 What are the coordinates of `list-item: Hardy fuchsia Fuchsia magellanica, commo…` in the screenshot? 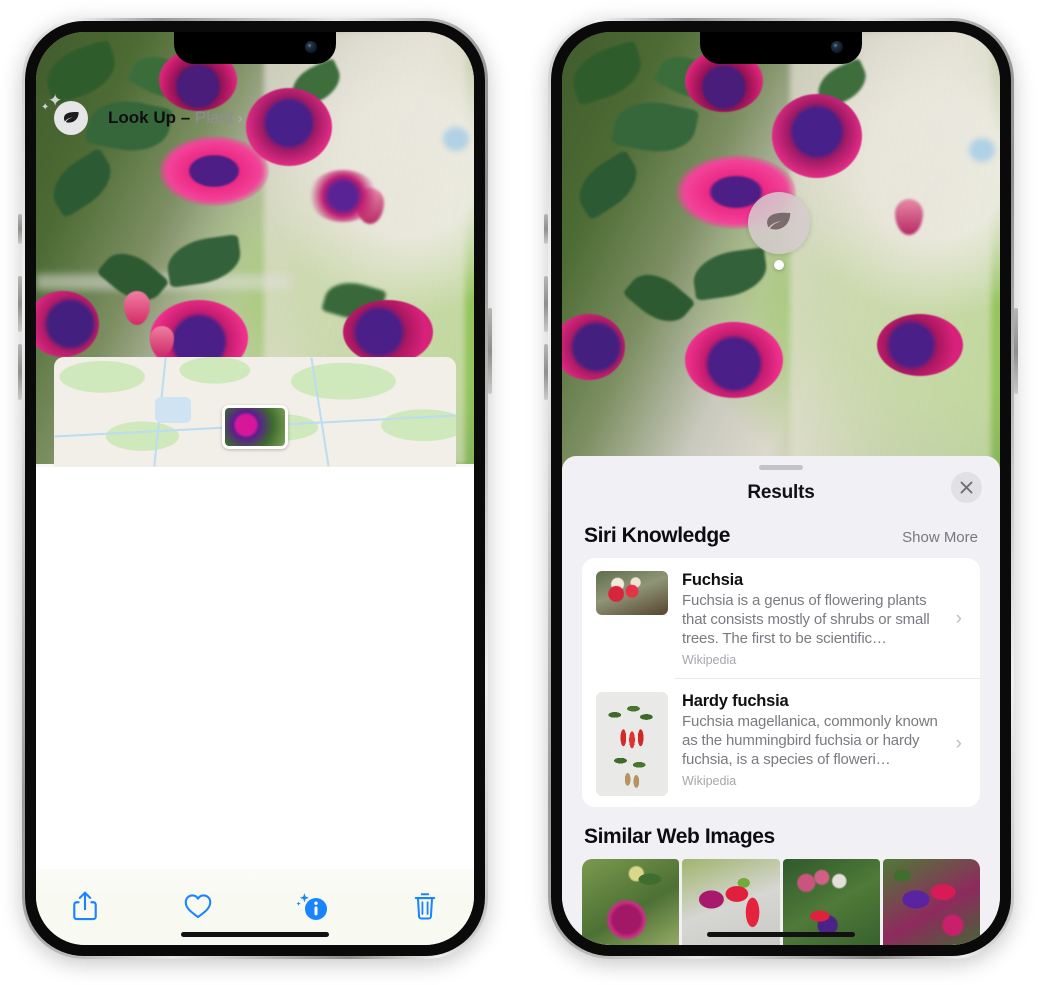 It's located at (781, 743).